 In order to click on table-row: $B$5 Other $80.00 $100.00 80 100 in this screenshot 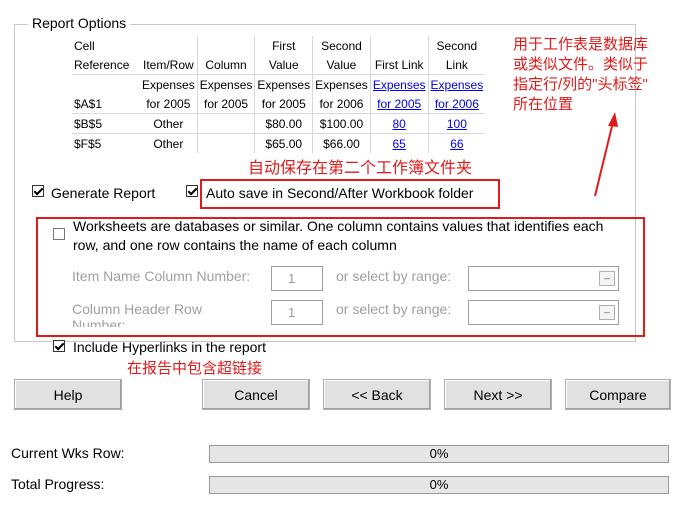, I will do `click(279, 123)`.